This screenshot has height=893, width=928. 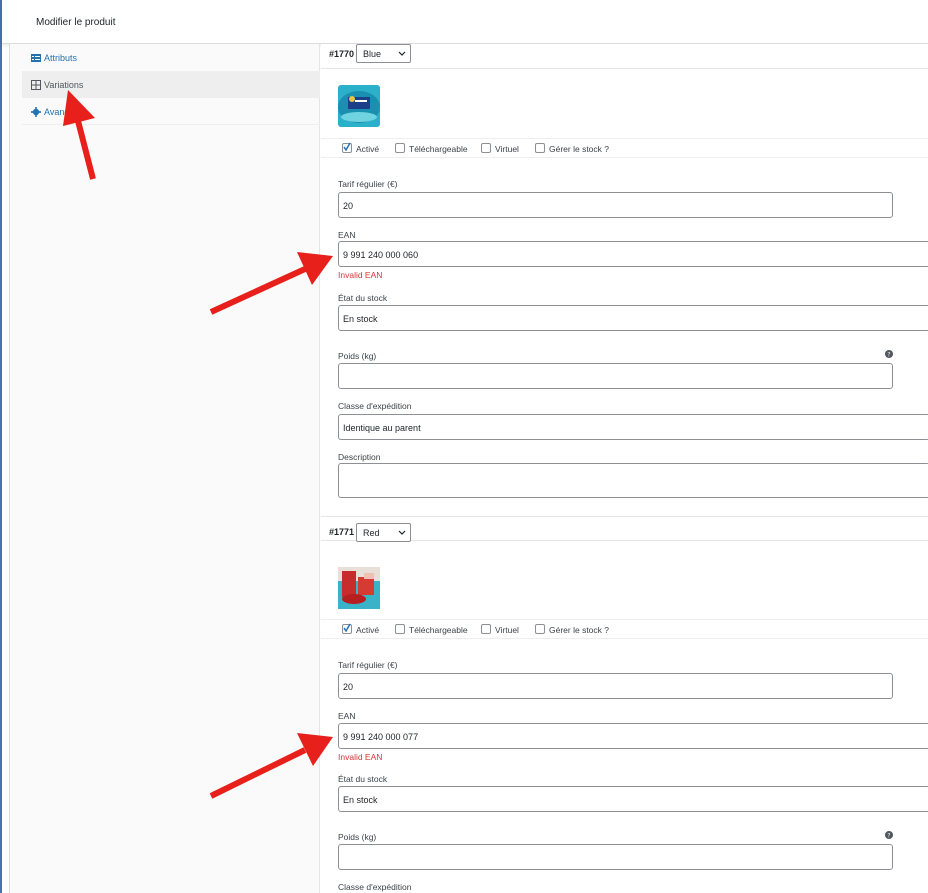 I want to click on tab-attributes: Attributs, so click(x=171, y=57).